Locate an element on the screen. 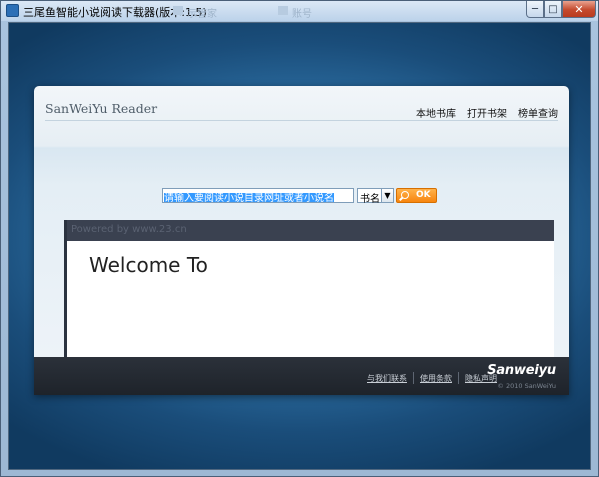 The width and height of the screenshot is (599, 477). header-divider is located at coordinates (301, 120).